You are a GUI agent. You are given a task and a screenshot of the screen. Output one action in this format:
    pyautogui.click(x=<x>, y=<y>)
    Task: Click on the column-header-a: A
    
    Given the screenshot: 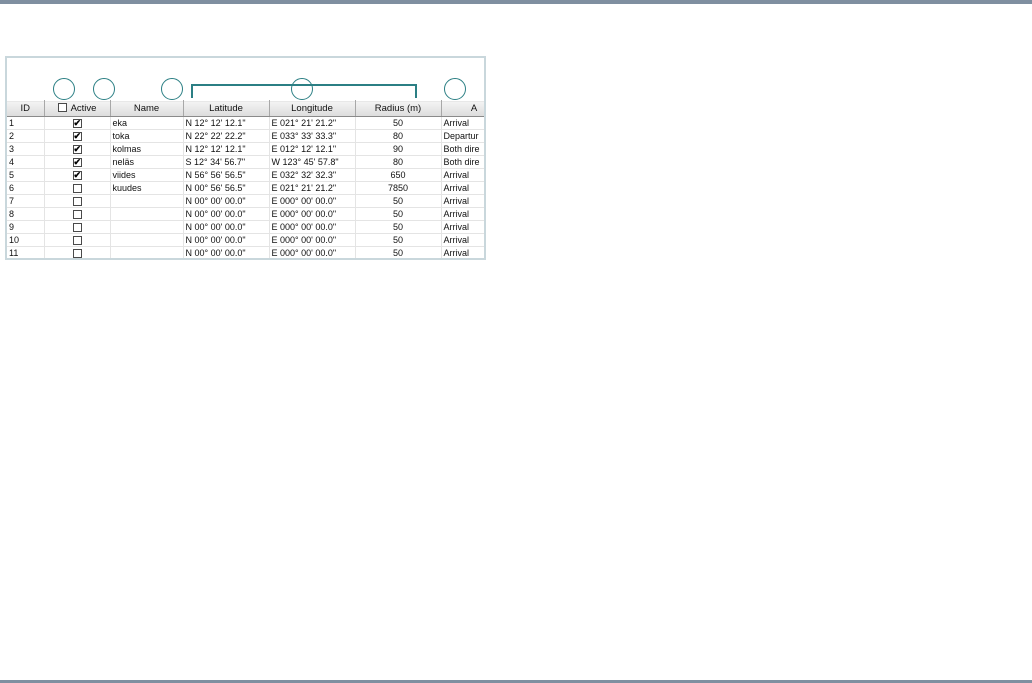 What is the action you would take?
    pyautogui.click(x=462, y=108)
    